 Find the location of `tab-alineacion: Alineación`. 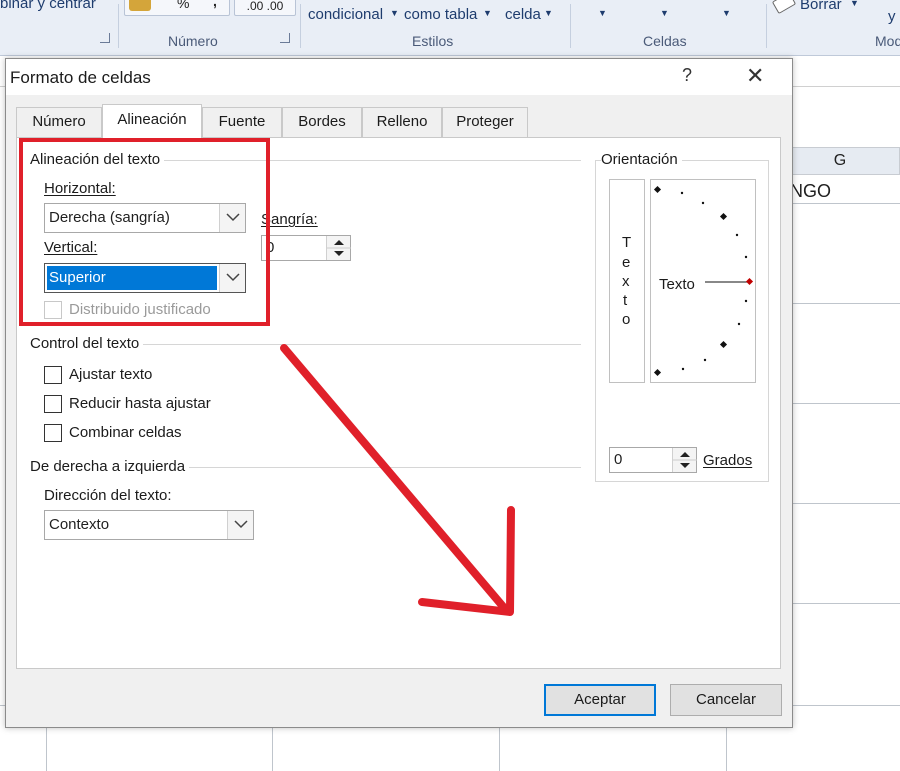

tab-alineacion: Alineación is located at coordinates (152, 121).